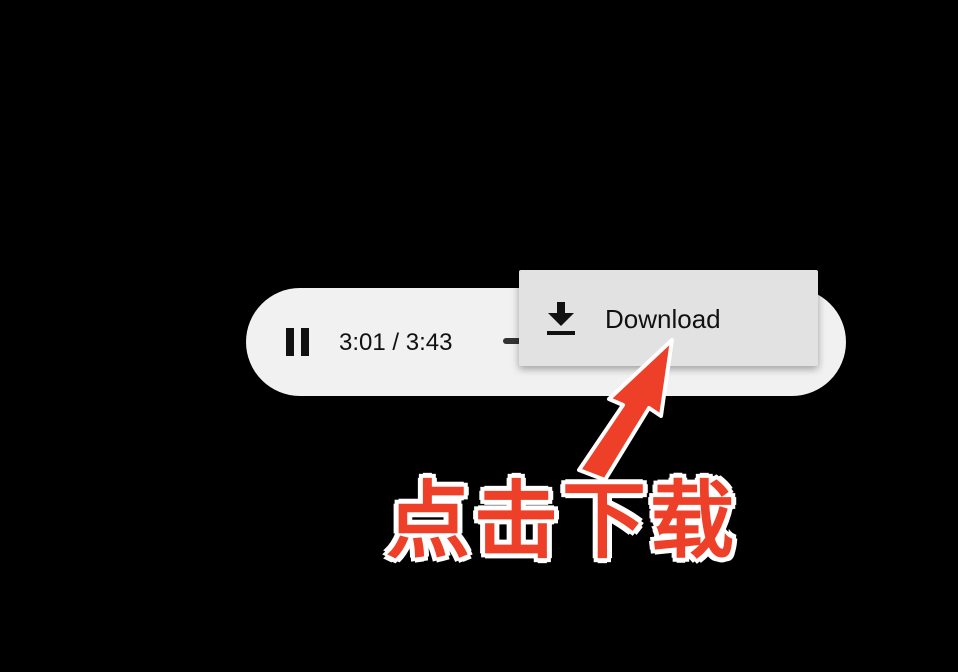 This screenshot has height=672, width=958. I want to click on annotation-text: 点击下载, so click(562, 521).